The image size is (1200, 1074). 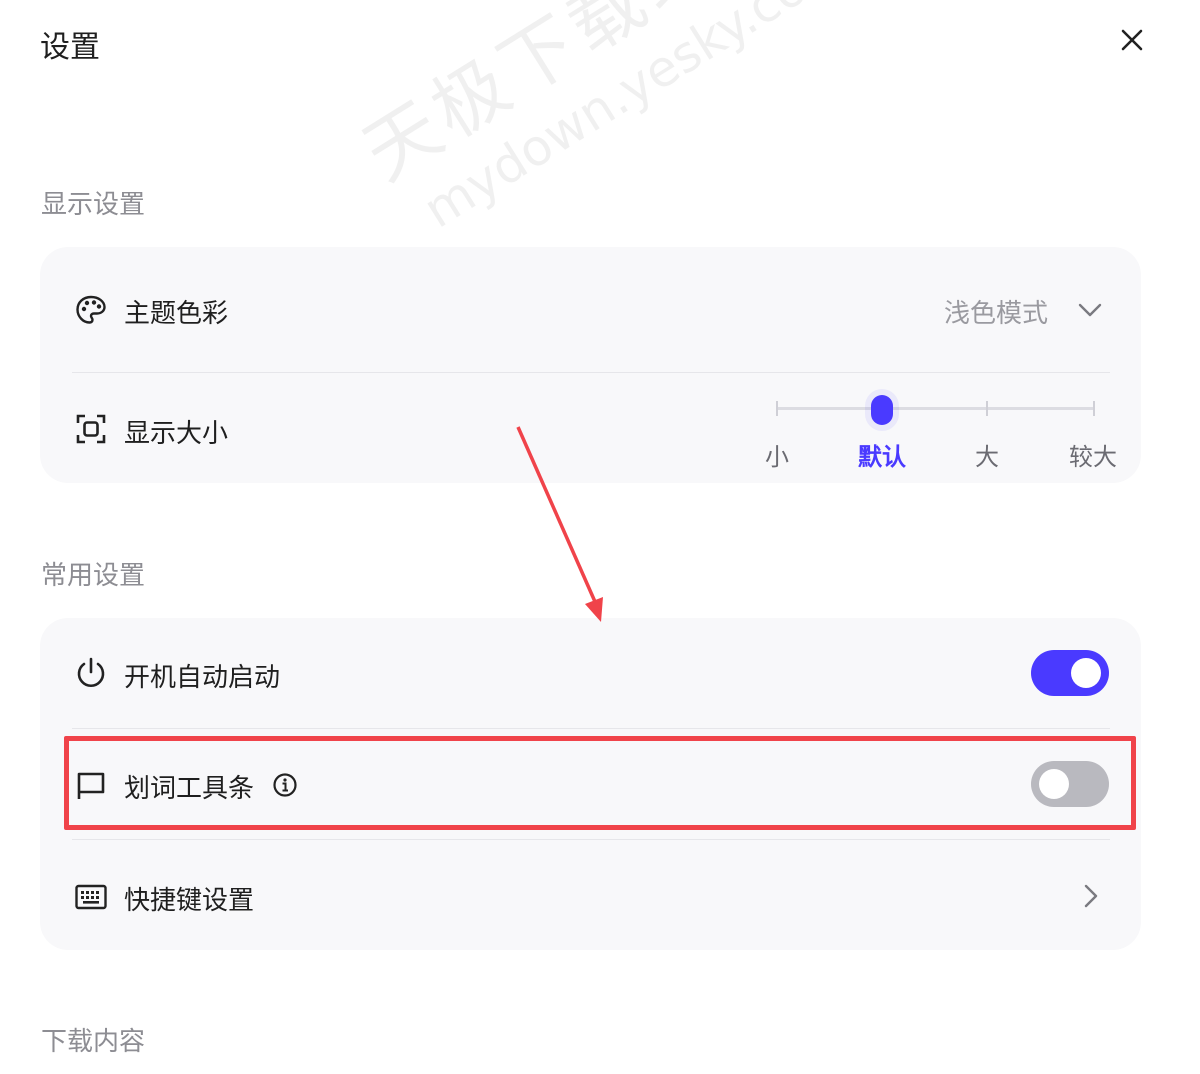 I want to click on display-section-title: 显示设置, so click(x=93, y=205).